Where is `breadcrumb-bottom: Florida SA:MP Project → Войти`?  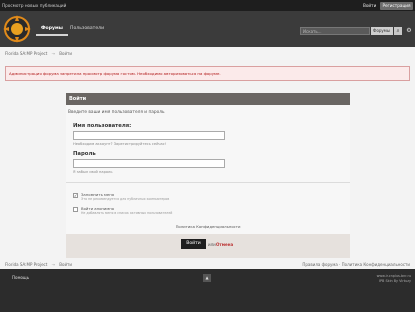 breadcrumb-bottom: Florida SA:MP Project → Войти is located at coordinates (38, 264).